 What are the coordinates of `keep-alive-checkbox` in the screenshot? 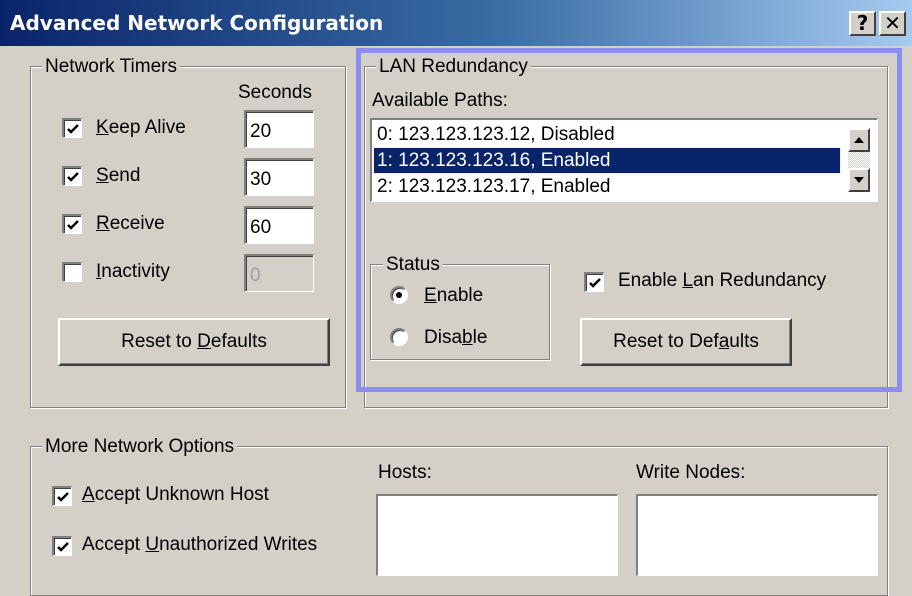 It's located at (72, 128).